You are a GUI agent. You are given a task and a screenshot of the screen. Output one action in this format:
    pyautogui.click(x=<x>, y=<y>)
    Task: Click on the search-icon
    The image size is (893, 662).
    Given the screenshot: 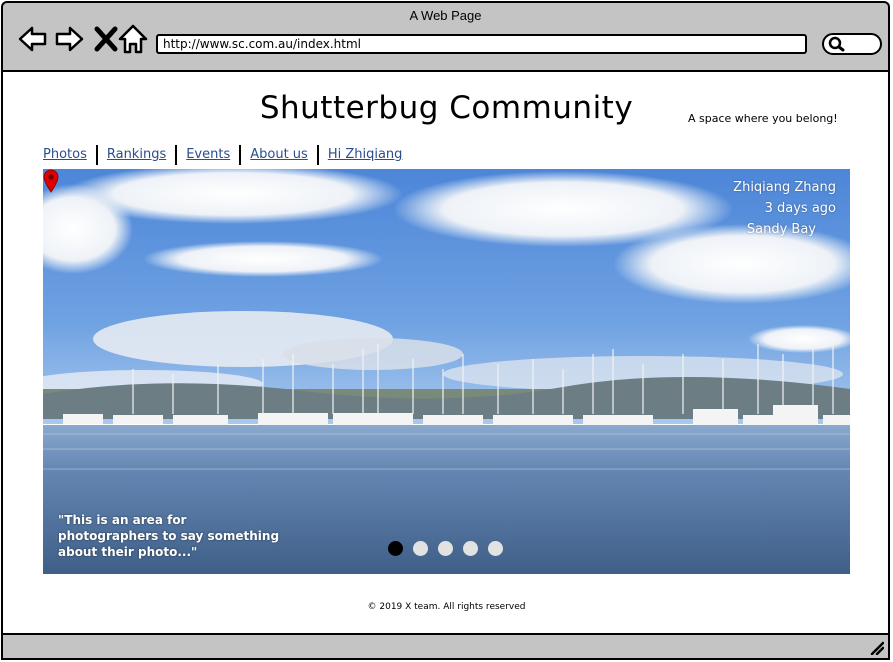 What is the action you would take?
    pyautogui.click(x=836, y=44)
    